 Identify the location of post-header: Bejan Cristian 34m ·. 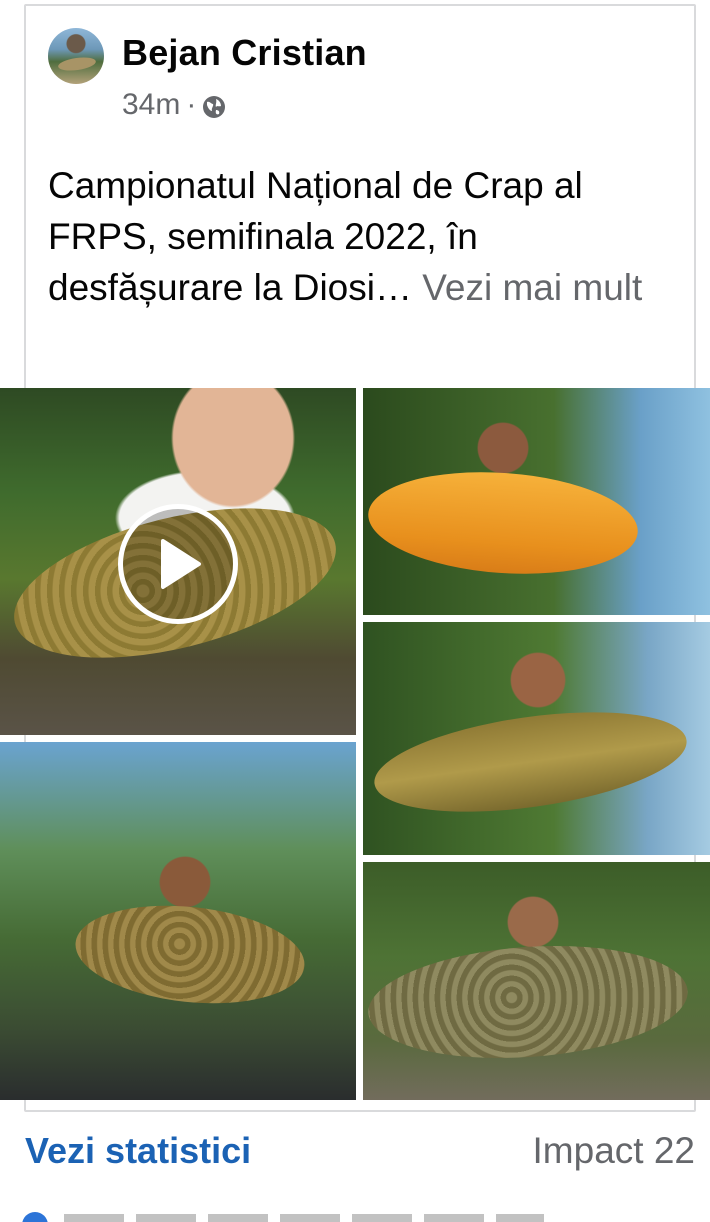
(358, 74).